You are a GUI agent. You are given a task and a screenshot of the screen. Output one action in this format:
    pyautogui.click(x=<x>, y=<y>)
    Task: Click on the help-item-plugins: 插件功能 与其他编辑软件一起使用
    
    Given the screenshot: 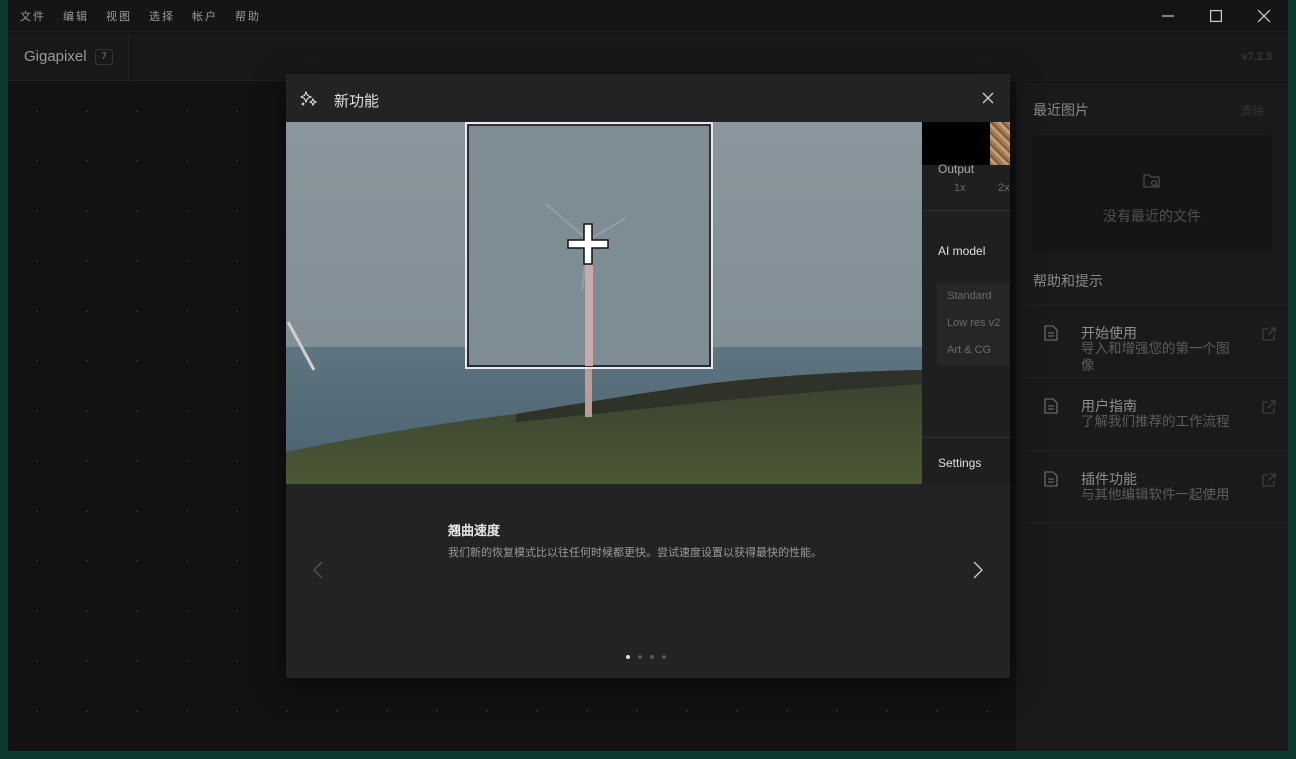 What is the action you would take?
    pyautogui.click(x=1156, y=486)
    